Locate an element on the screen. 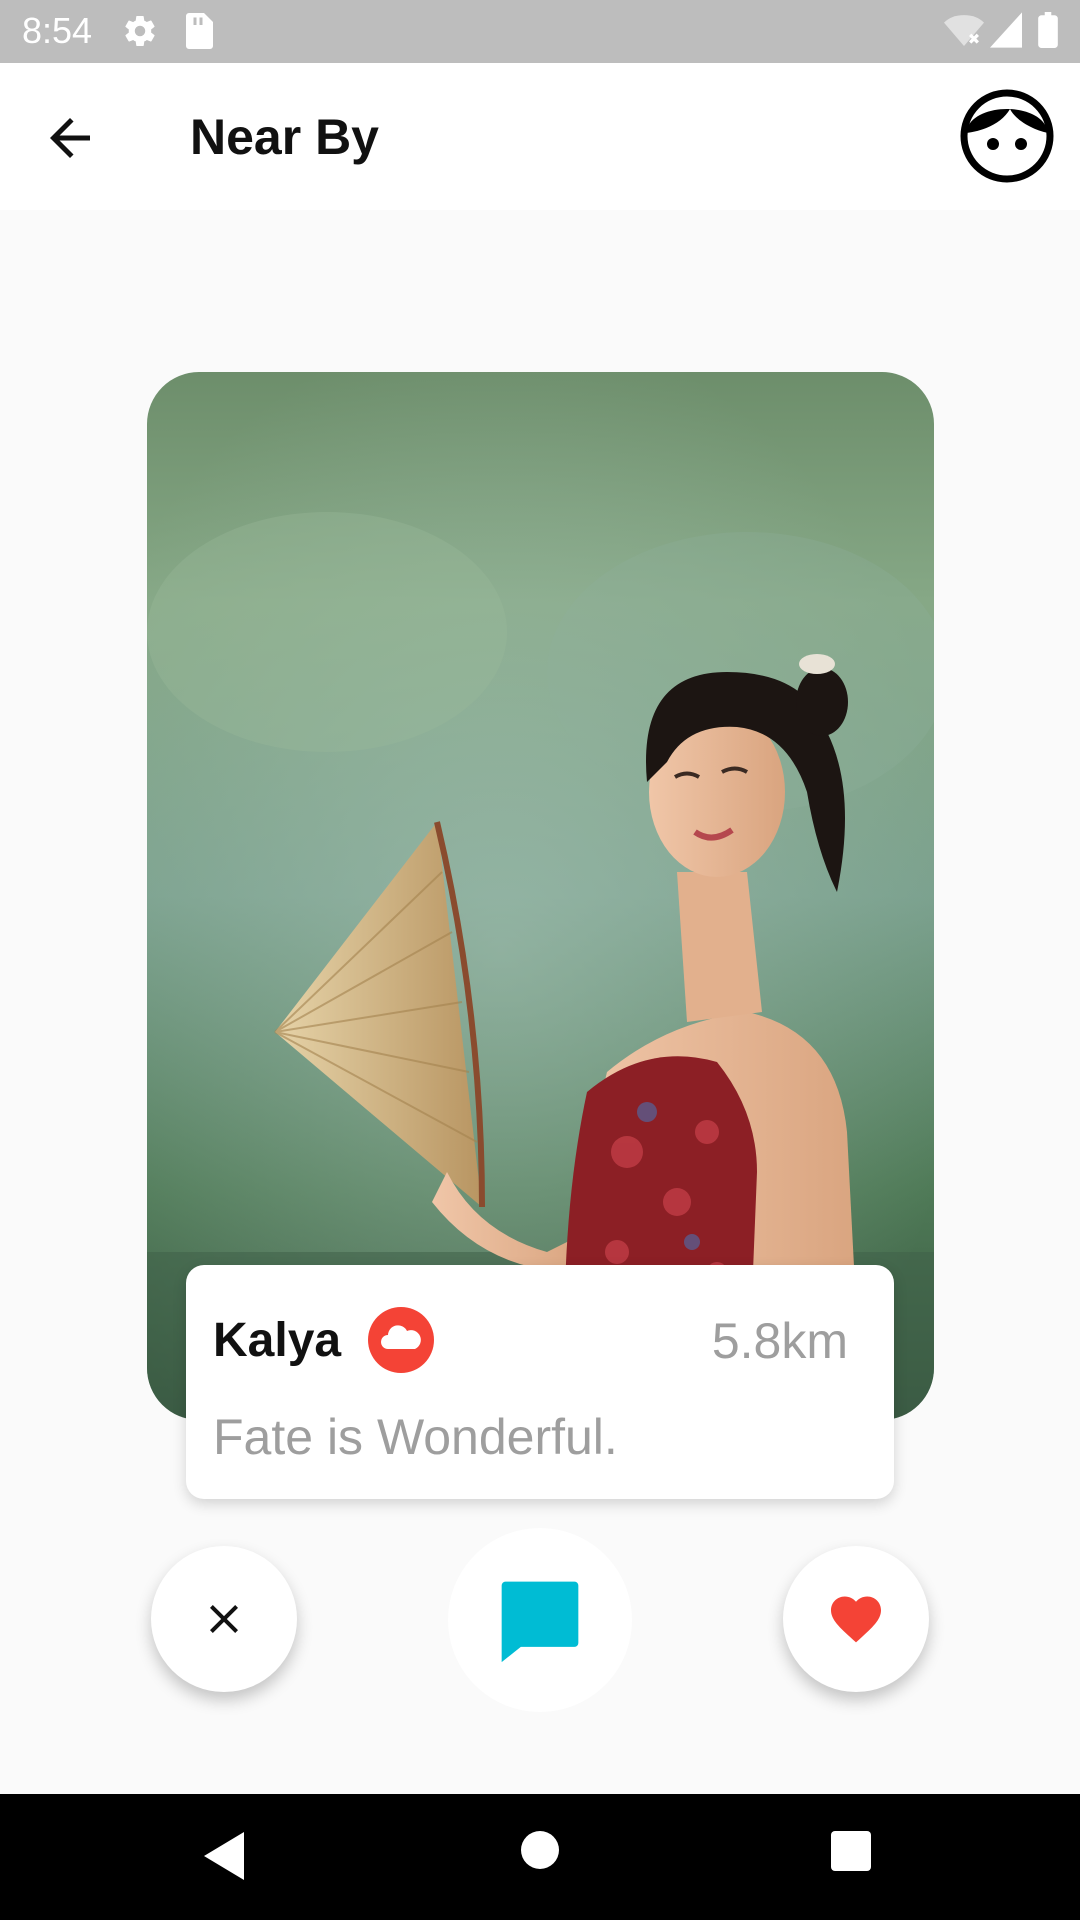  close-icon is located at coordinates (224, 1619).